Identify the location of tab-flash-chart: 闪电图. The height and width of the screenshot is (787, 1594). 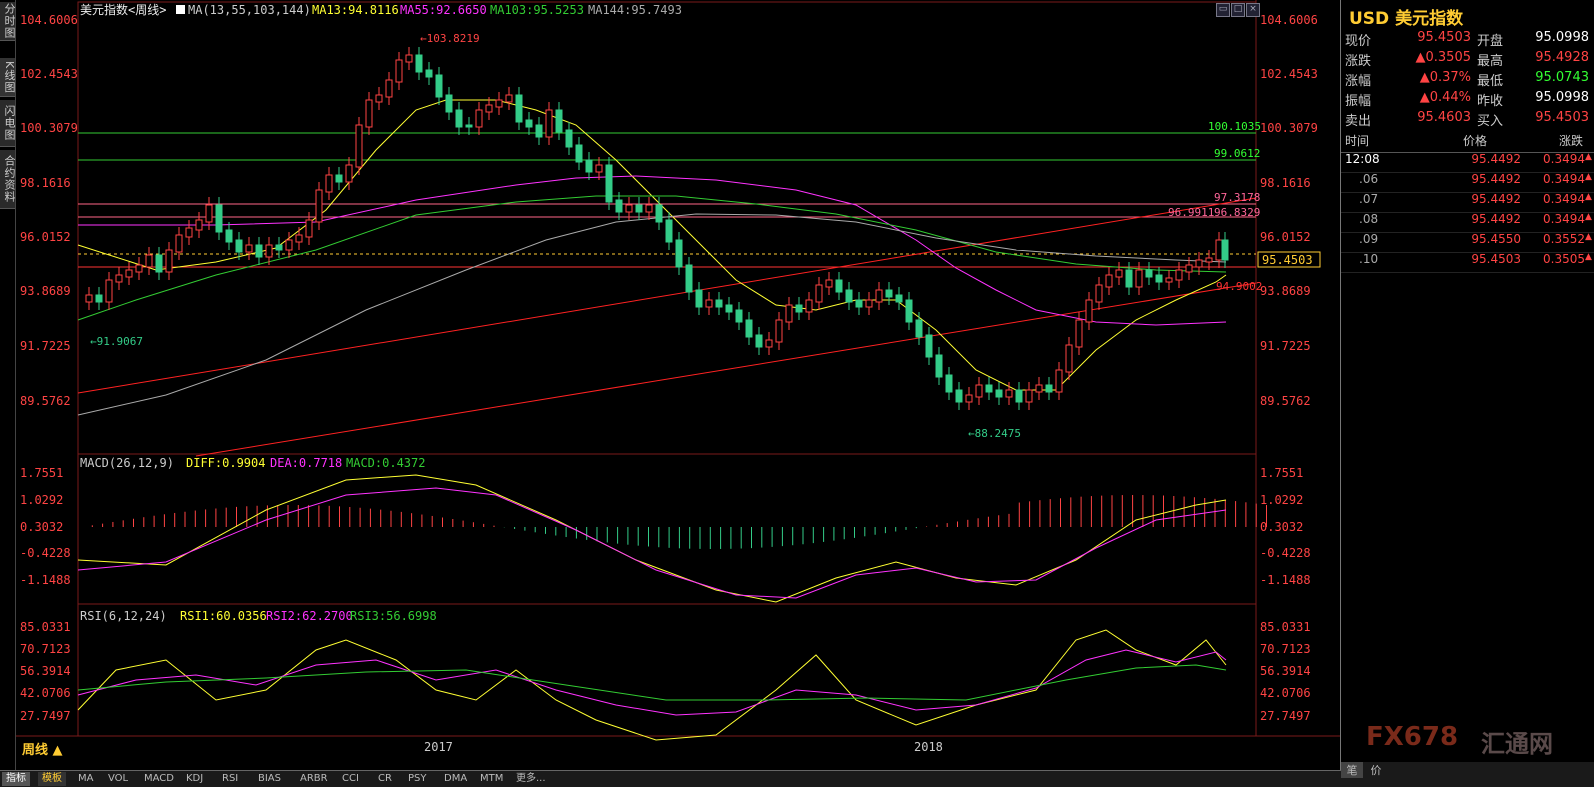
(8, 123).